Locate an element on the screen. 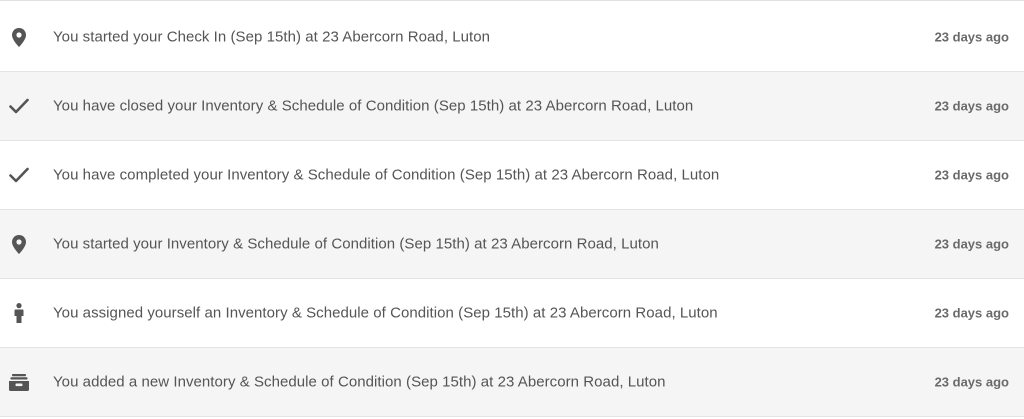 Image resolution: width=1024 pixels, height=419 pixels. inbox-tray-icon is located at coordinates (19, 382).